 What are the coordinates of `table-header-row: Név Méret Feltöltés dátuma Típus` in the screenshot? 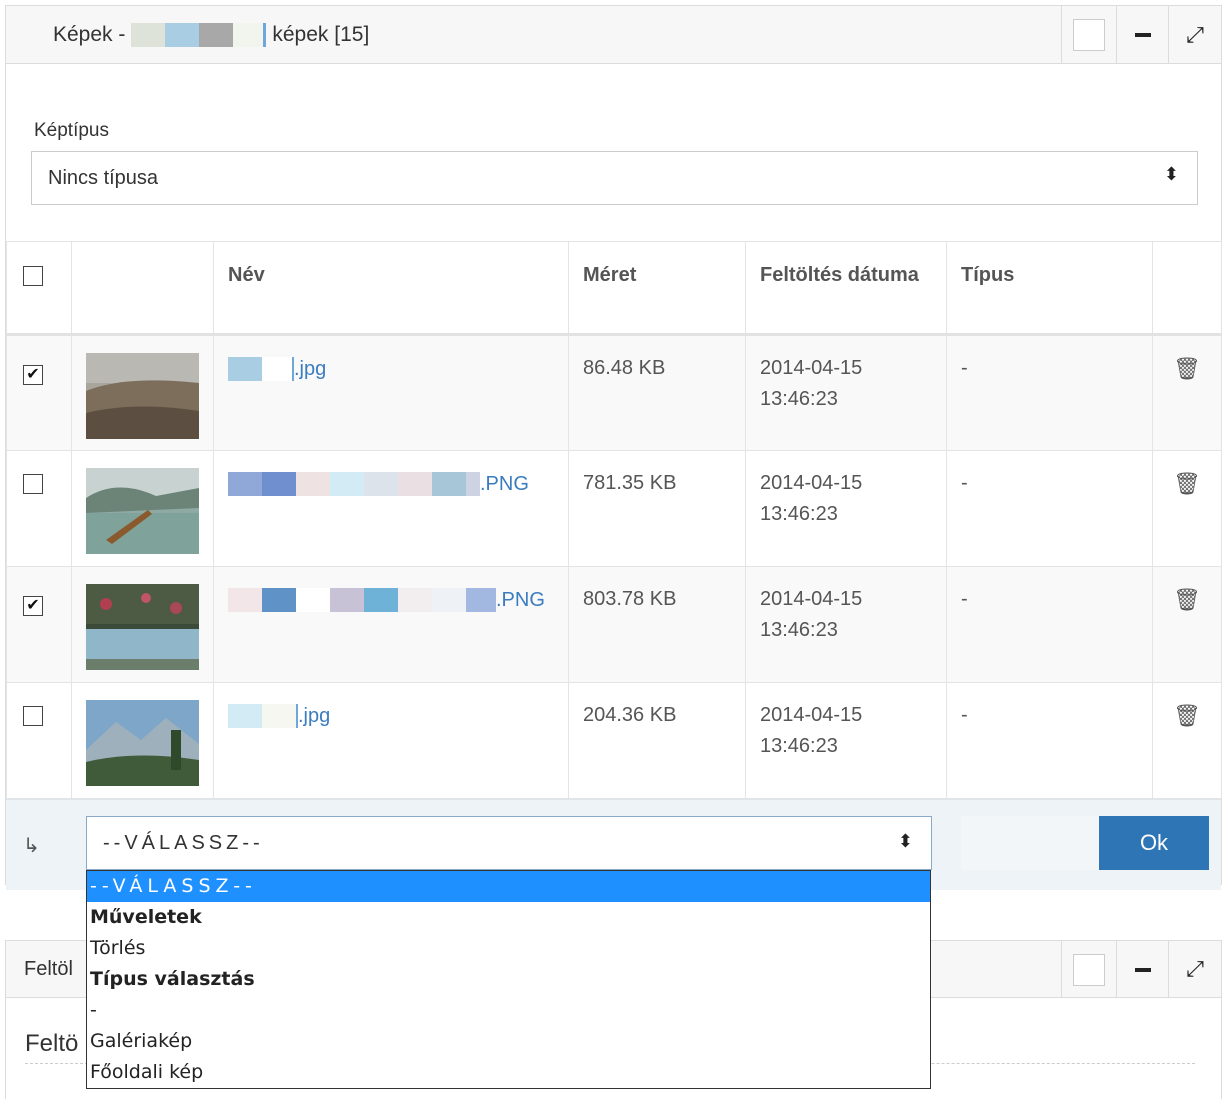 It's located at (614, 288).